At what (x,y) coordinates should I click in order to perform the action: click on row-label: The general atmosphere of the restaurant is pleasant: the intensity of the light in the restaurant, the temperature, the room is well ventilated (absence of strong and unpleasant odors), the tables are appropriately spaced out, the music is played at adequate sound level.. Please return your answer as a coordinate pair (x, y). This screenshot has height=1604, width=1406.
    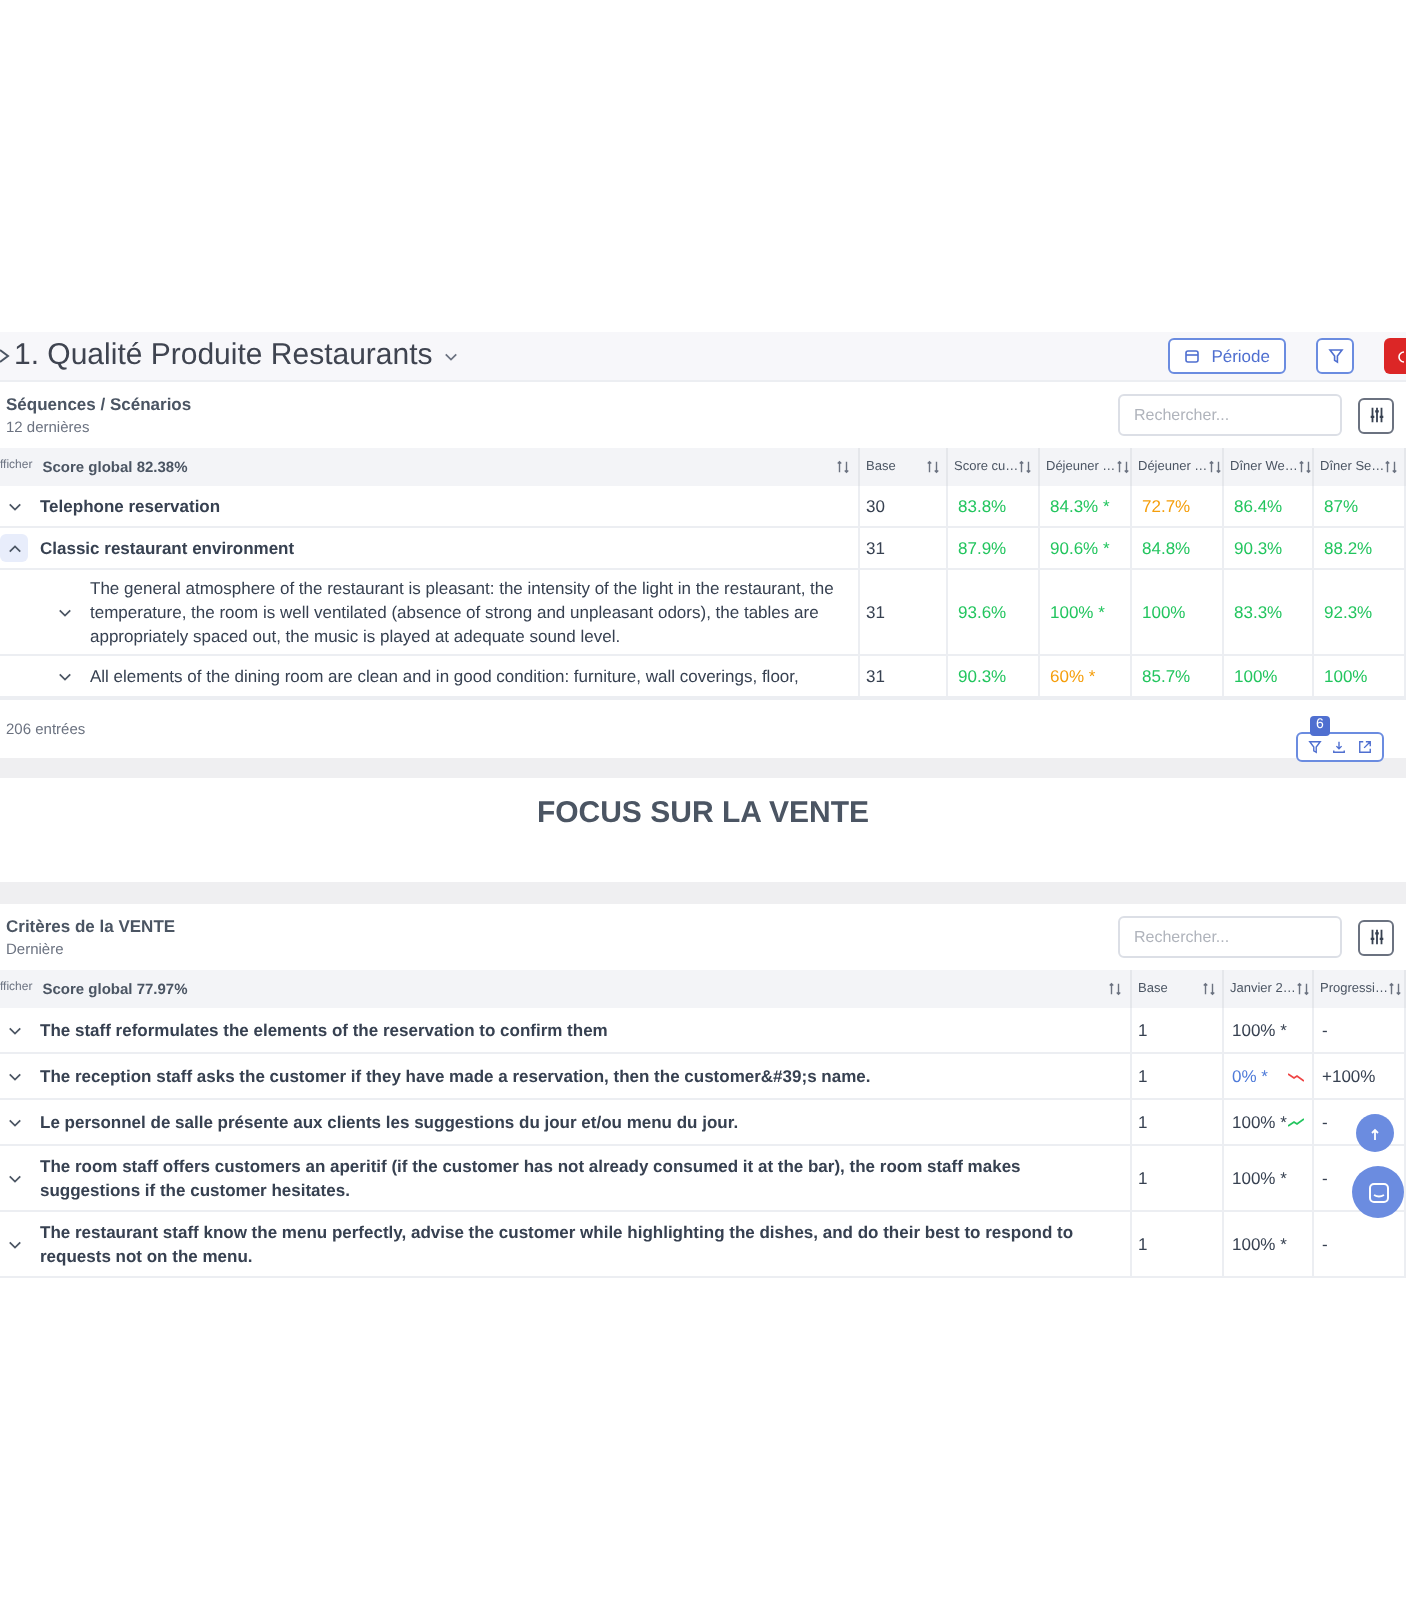
    Looking at the image, I should click on (463, 612).